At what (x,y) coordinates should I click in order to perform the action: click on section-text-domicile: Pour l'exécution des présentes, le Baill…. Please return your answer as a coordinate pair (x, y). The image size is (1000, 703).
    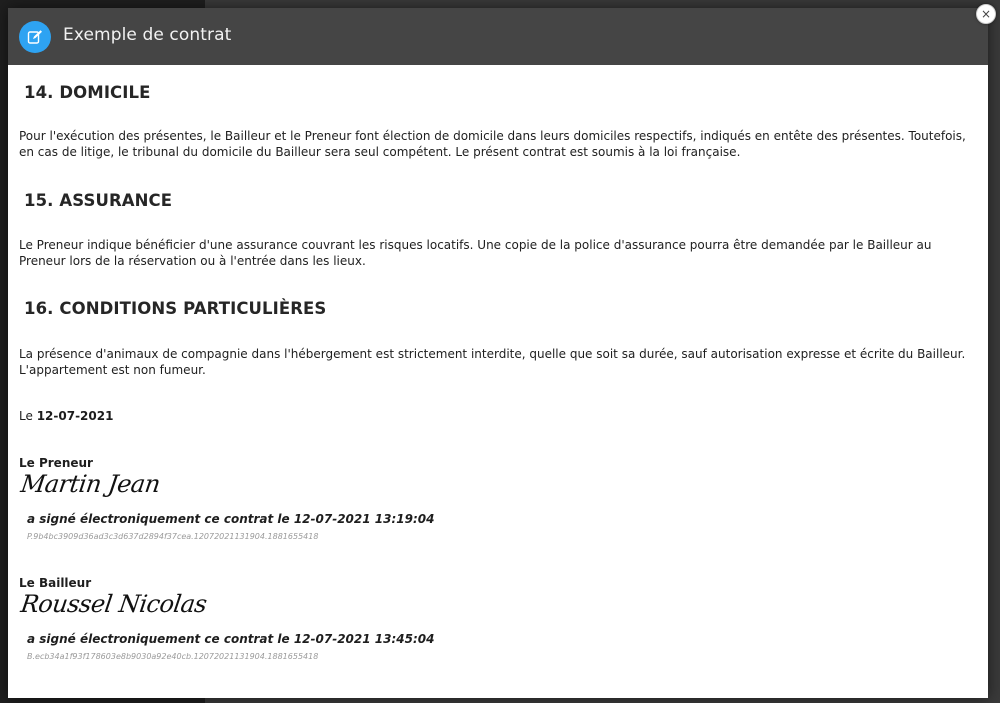
    Looking at the image, I should click on (492, 144).